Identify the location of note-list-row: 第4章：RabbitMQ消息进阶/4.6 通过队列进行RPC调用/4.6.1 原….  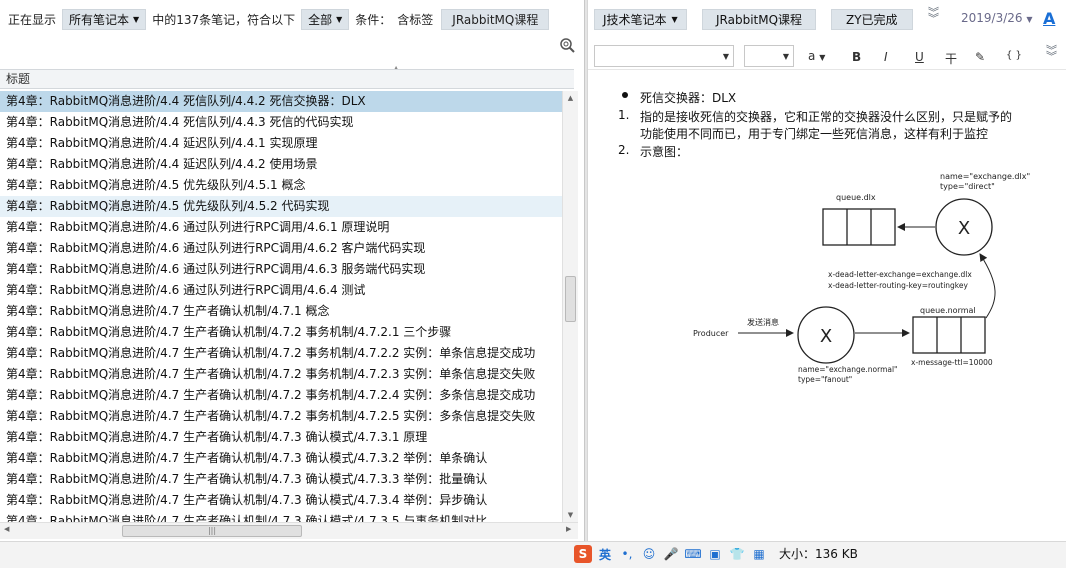
(281, 227).